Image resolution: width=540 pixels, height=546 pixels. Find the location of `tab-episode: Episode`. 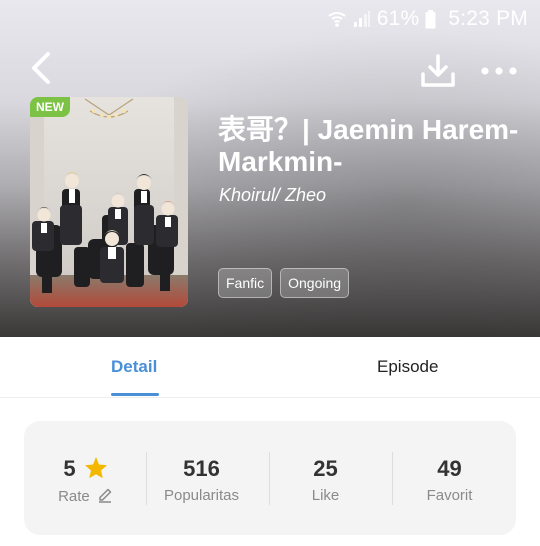

tab-episode: Episode is located at coordinates (407, 367).